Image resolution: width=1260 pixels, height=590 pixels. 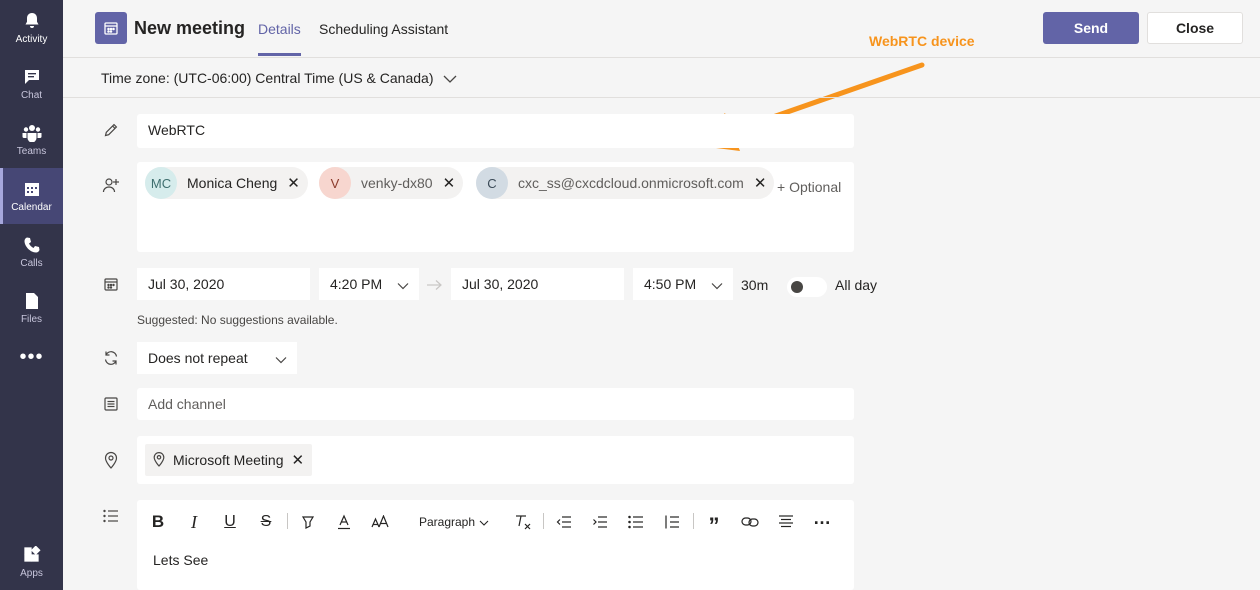 What do you see at coordinates (31, 562) in the screenshot?
I see `rail-item-apps: Apps` at bounding box center [31, 562].